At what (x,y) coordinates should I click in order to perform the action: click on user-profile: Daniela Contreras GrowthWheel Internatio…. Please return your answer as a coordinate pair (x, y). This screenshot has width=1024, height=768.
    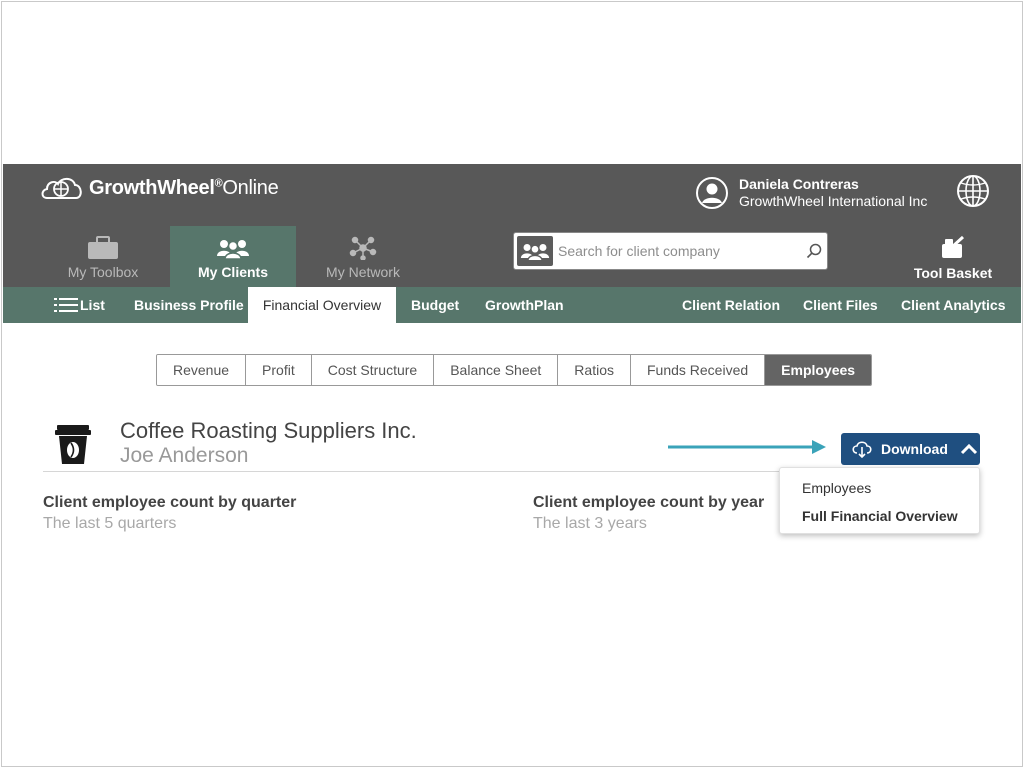
    Looking at the image, I should click on (811, 193).